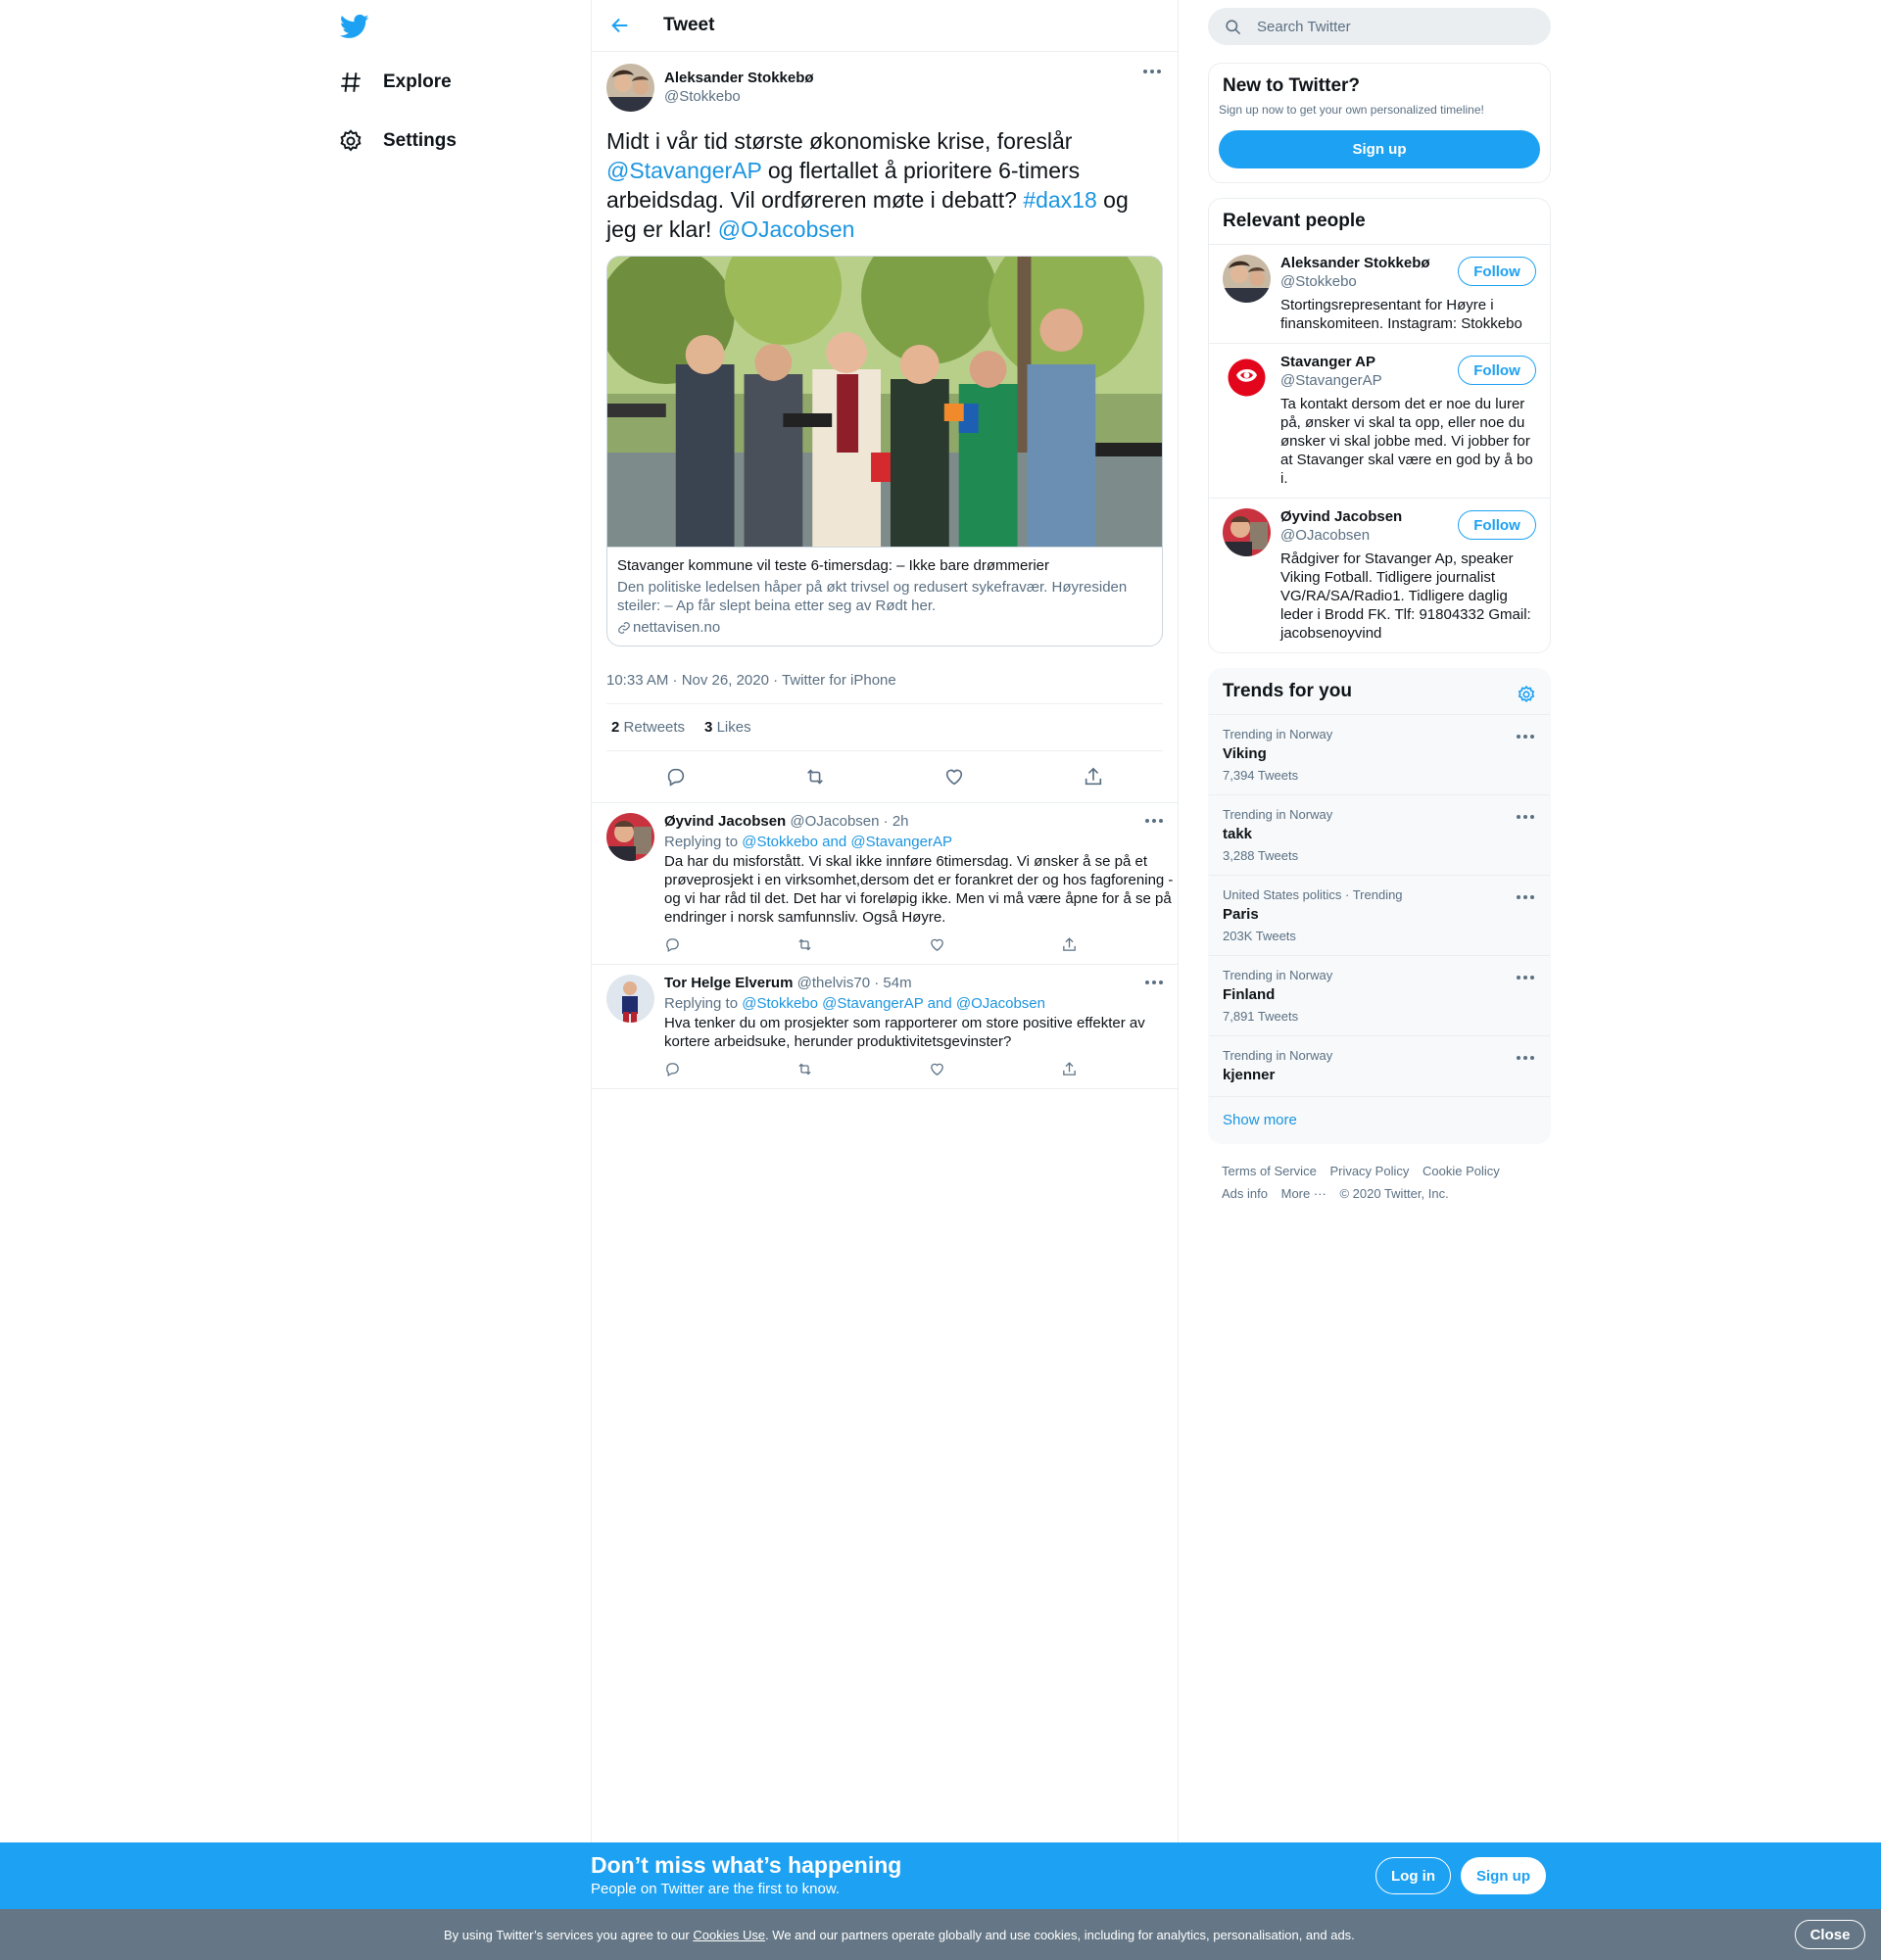  I want to click on reply-author-handle: @OJacobsen, so click(834, 822).